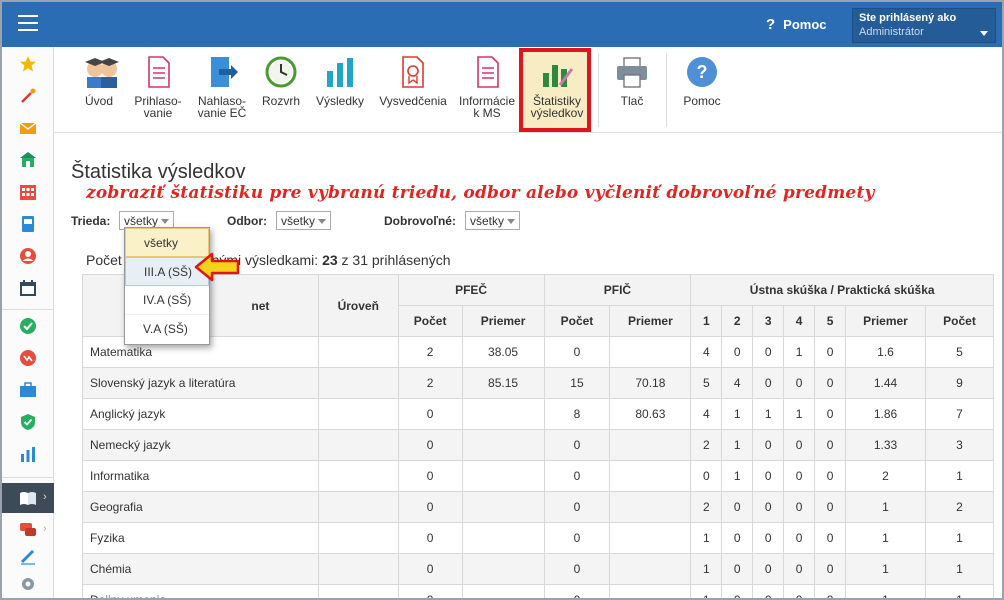  What do you see at coordinates (28, 530) in the screenshot?
I see `chat-icon` at bounding box center [28, 530].